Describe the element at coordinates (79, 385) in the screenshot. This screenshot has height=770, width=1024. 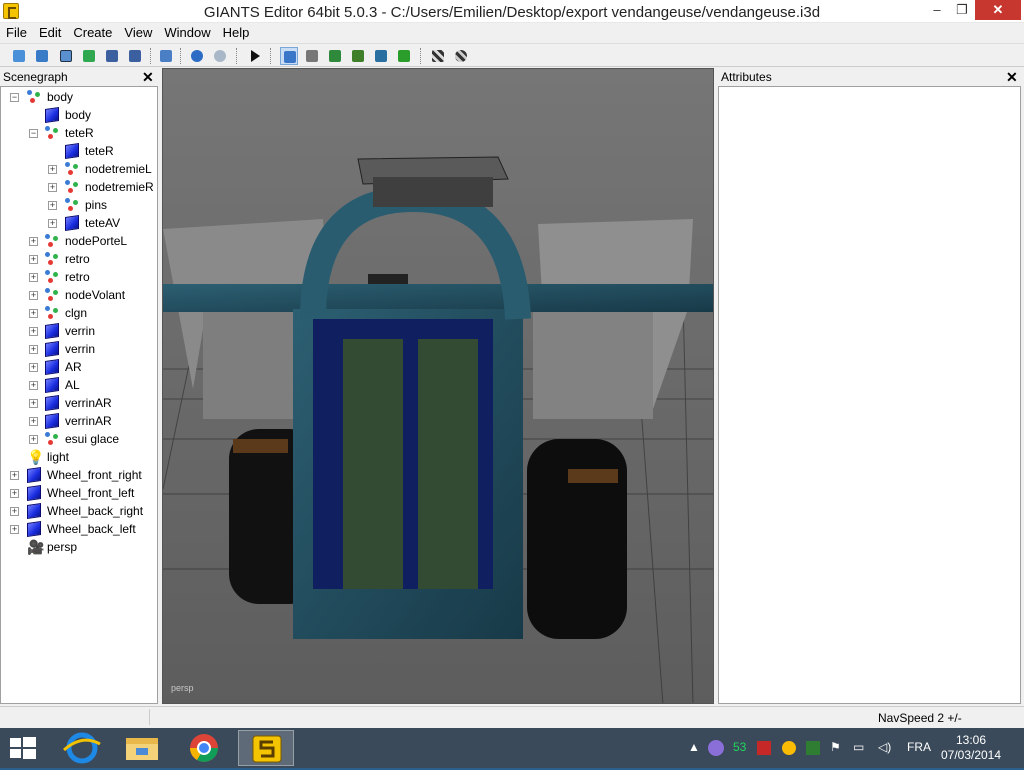
I see `scenegraph-node: + AL` at that location.